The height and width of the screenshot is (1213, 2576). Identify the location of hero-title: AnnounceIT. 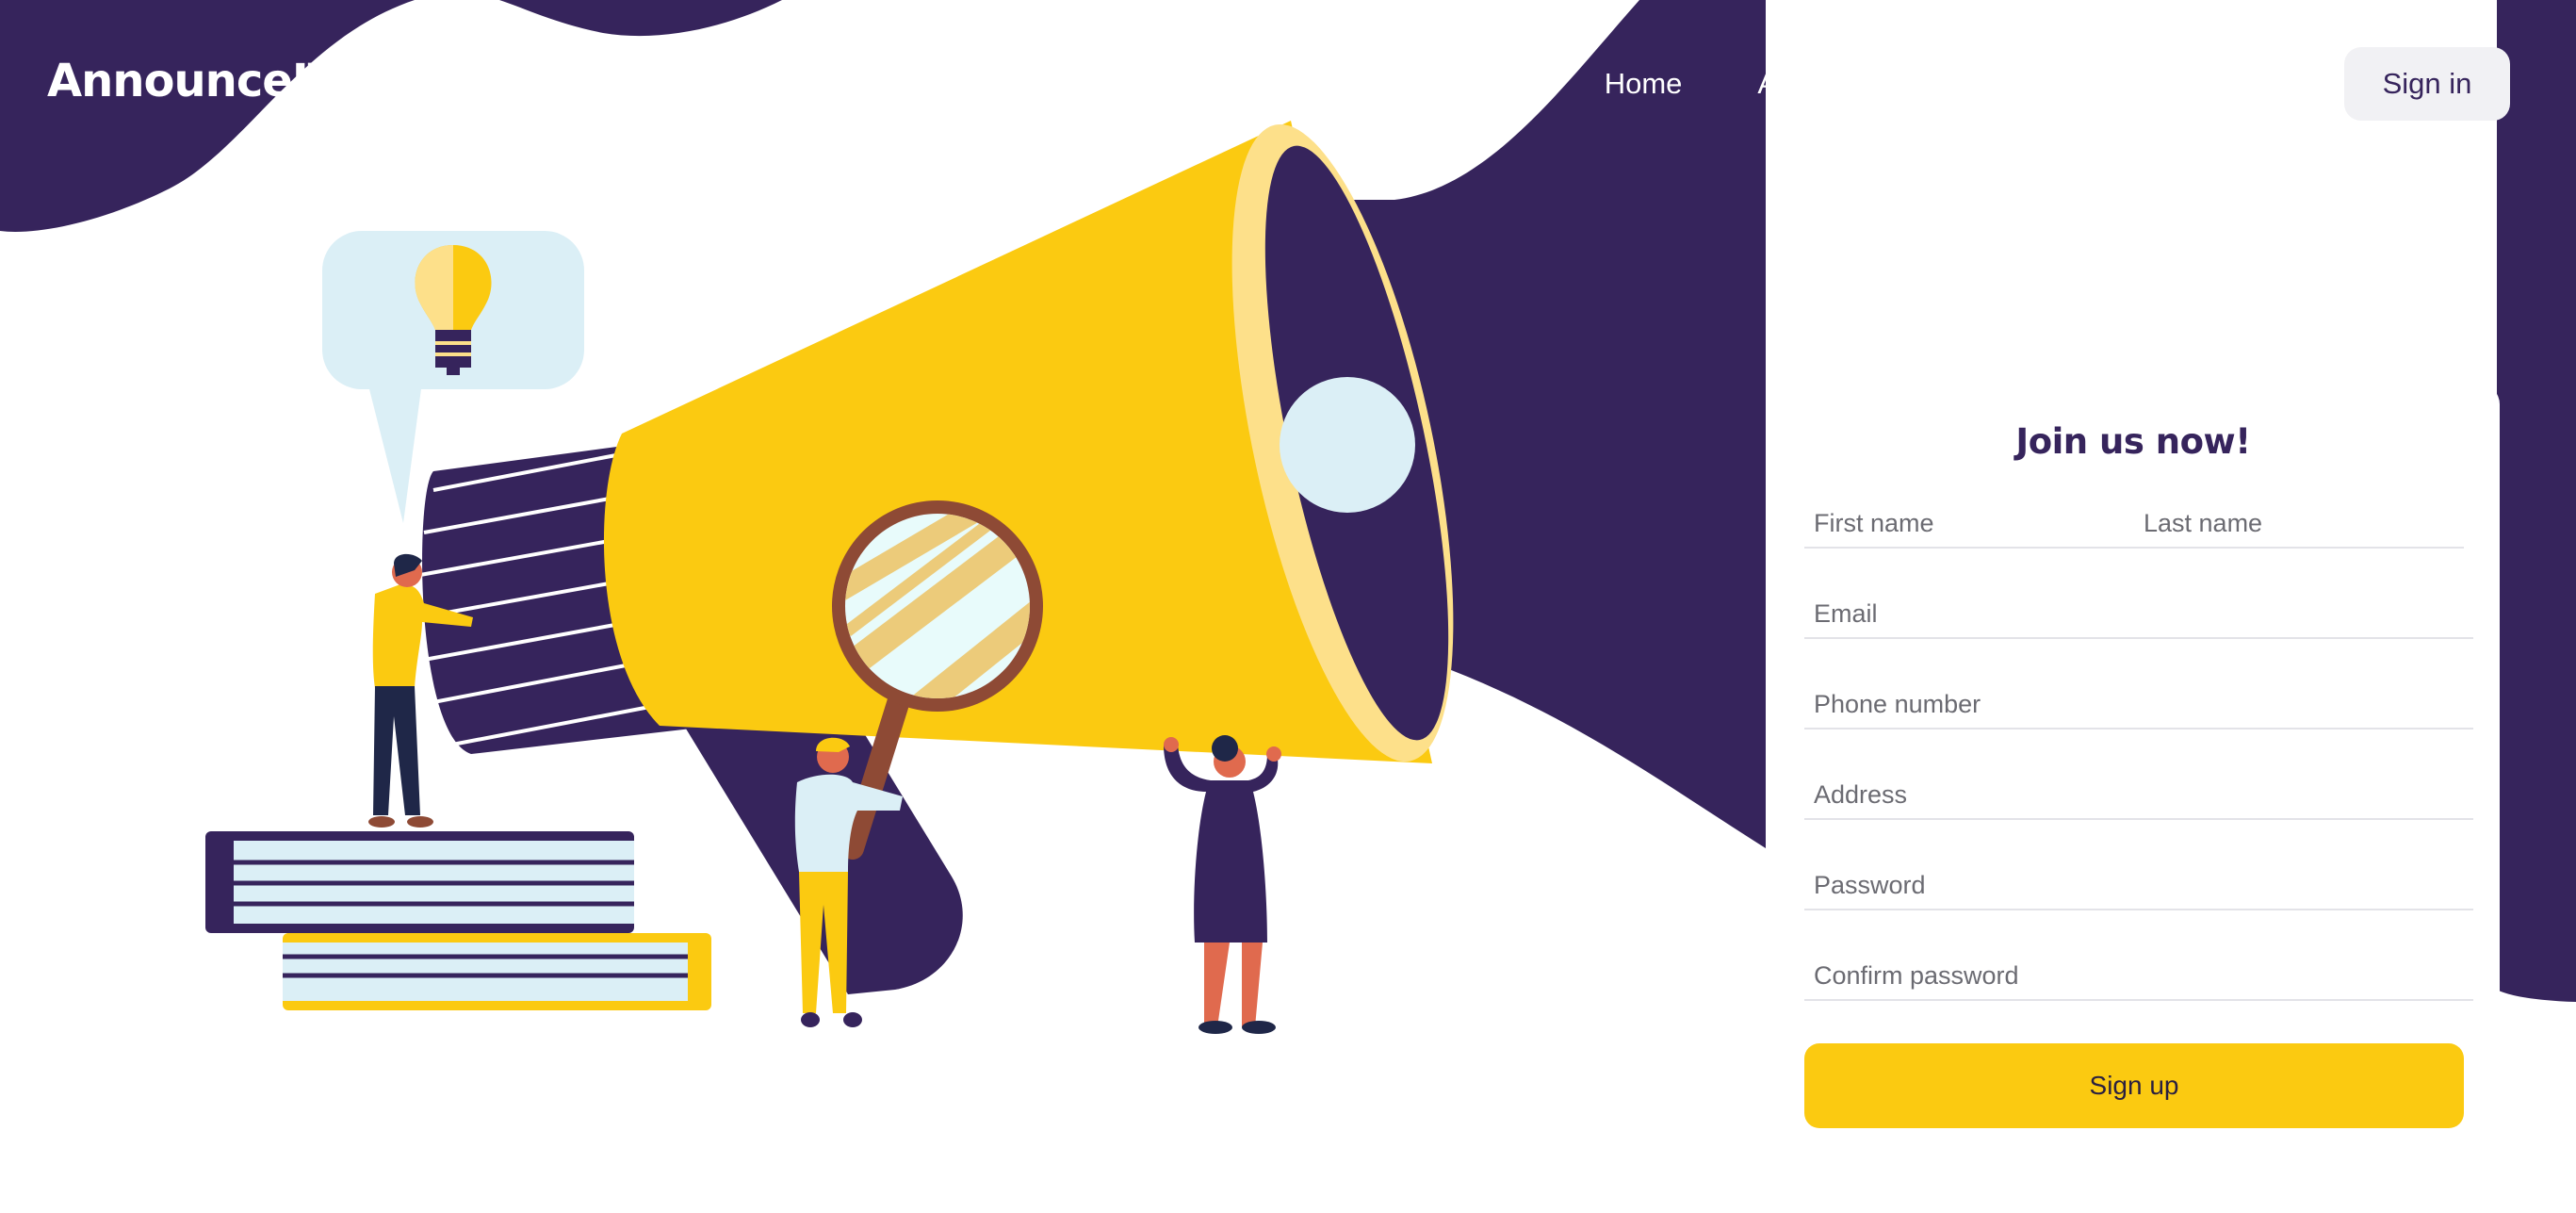
(2124, 185).